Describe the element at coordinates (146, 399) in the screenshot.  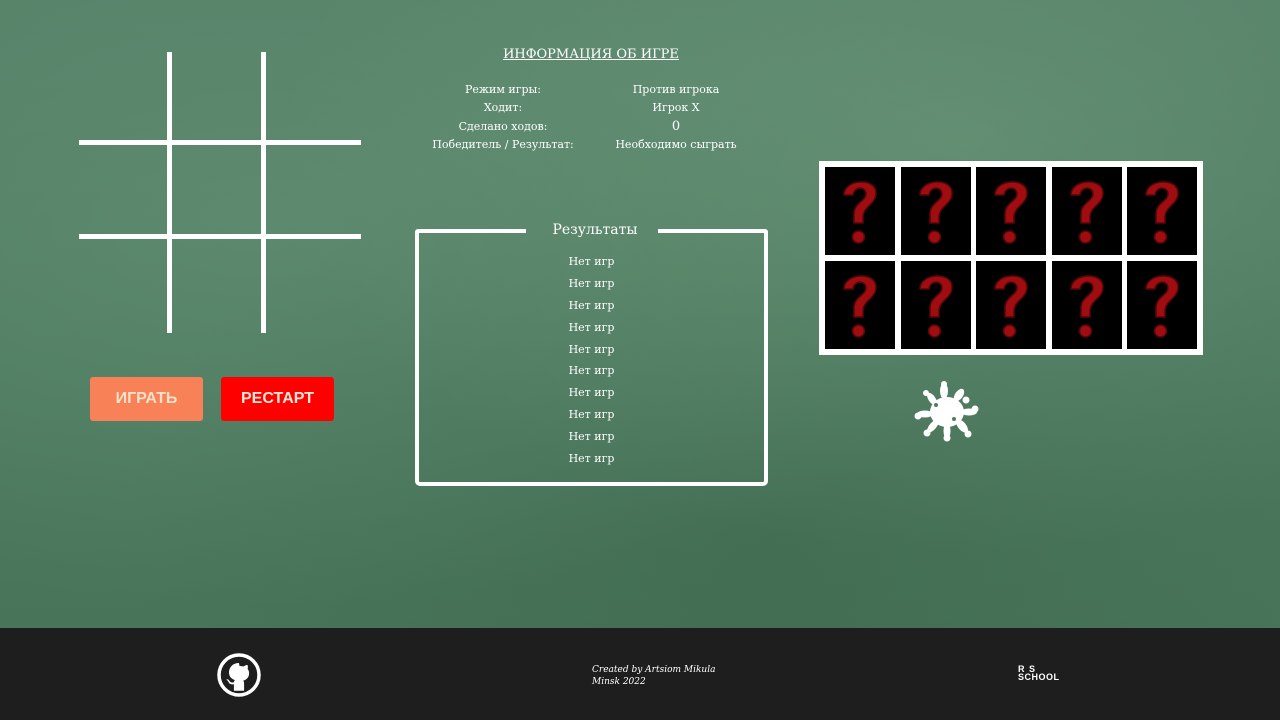
I see `play-button: ИГРАТЬ` at that location.